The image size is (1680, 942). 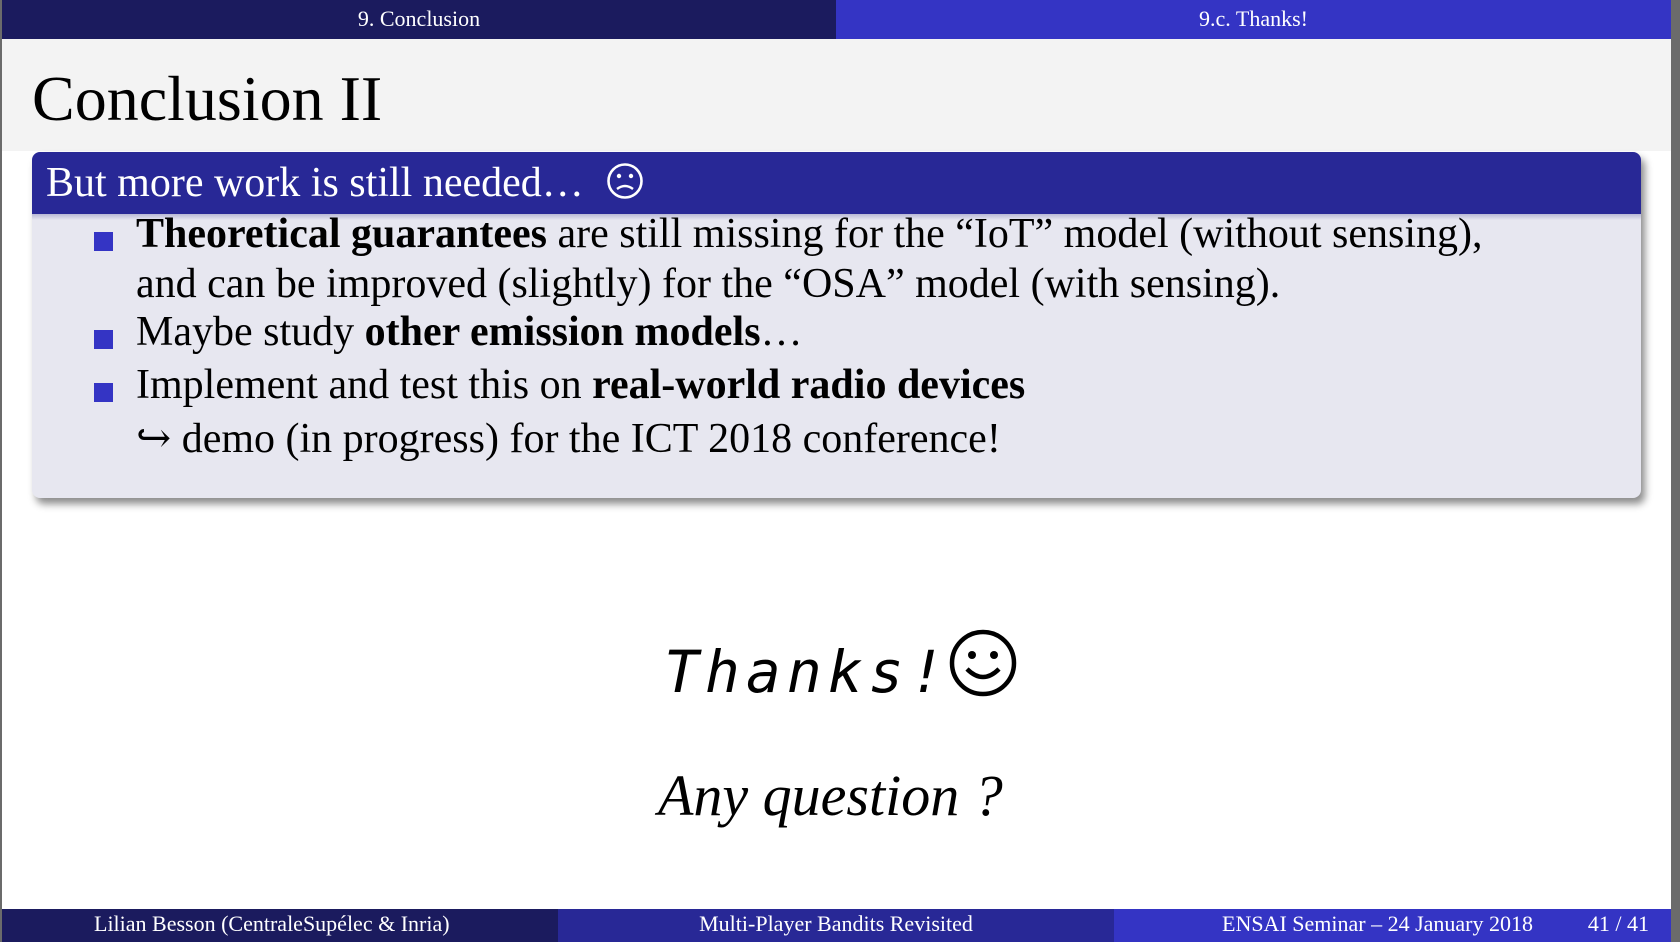 I want to click on frowning-face-icon, so click(x=625, y=187).